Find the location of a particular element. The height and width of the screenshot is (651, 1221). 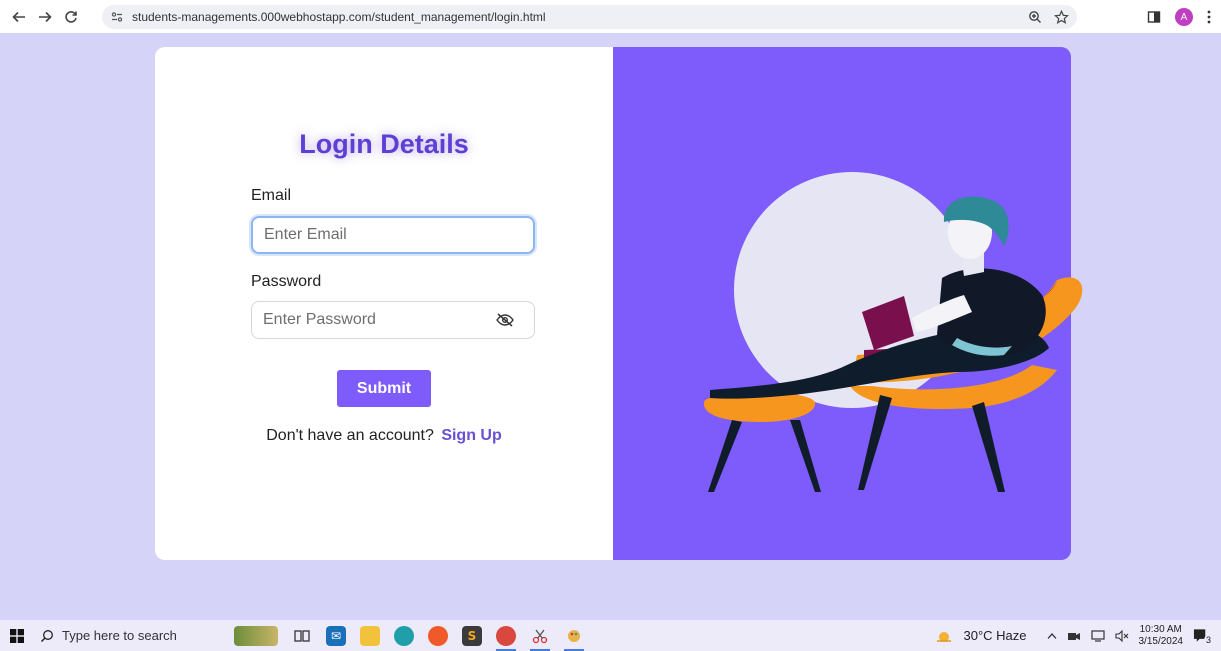

bookmark-star-icon is located at coordinates (1061, 17).